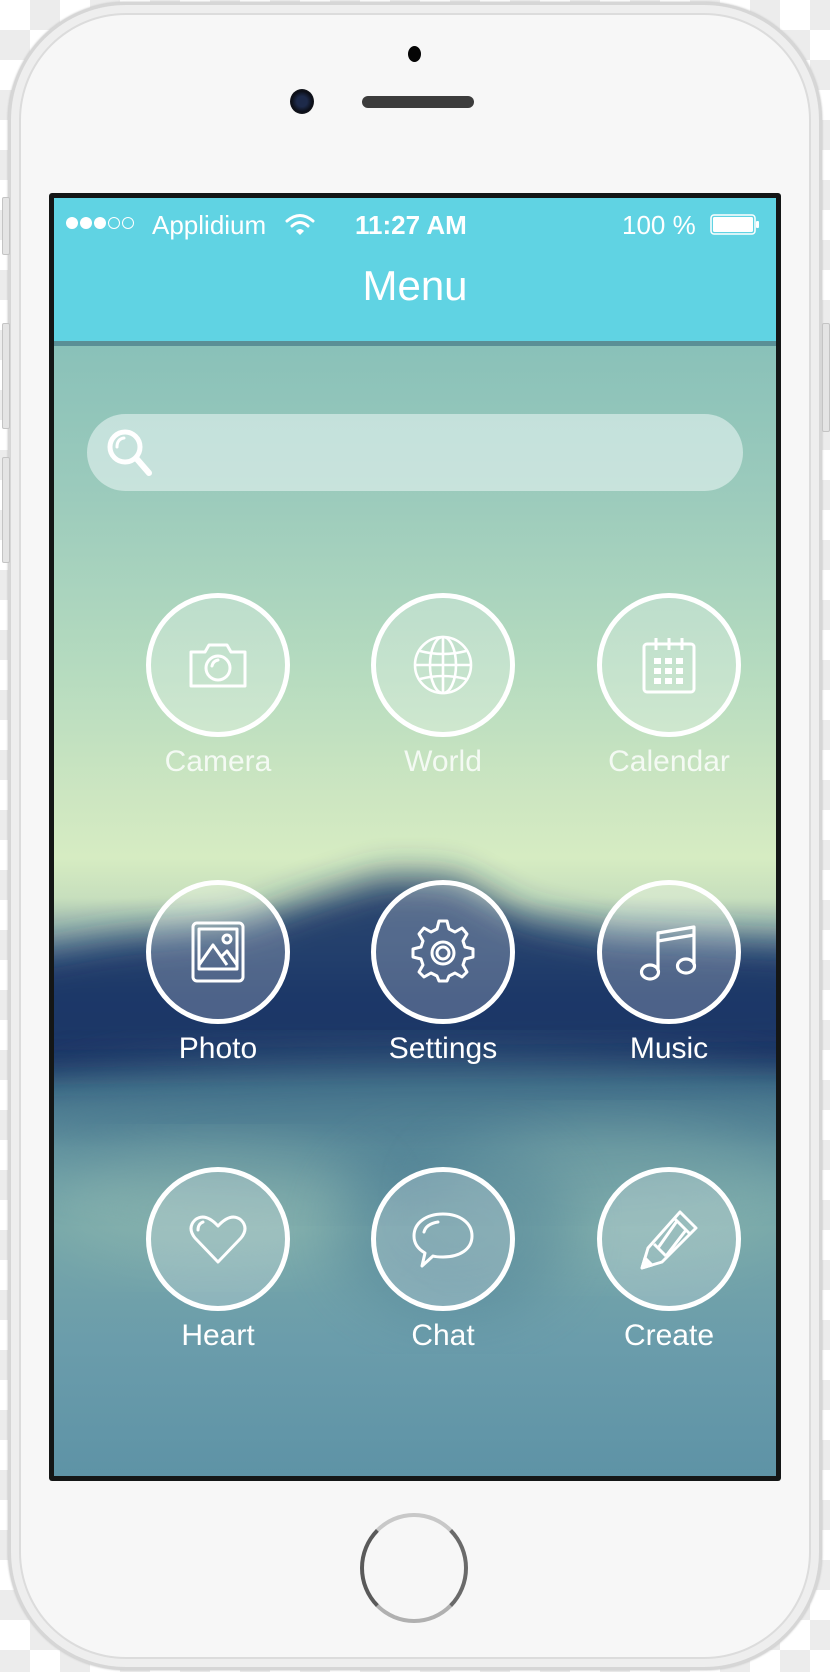  What do you see at coordinates (669, 761) in the screenshot?
I see `menu-item-label: Calendar` at bounding box center [669, 761].